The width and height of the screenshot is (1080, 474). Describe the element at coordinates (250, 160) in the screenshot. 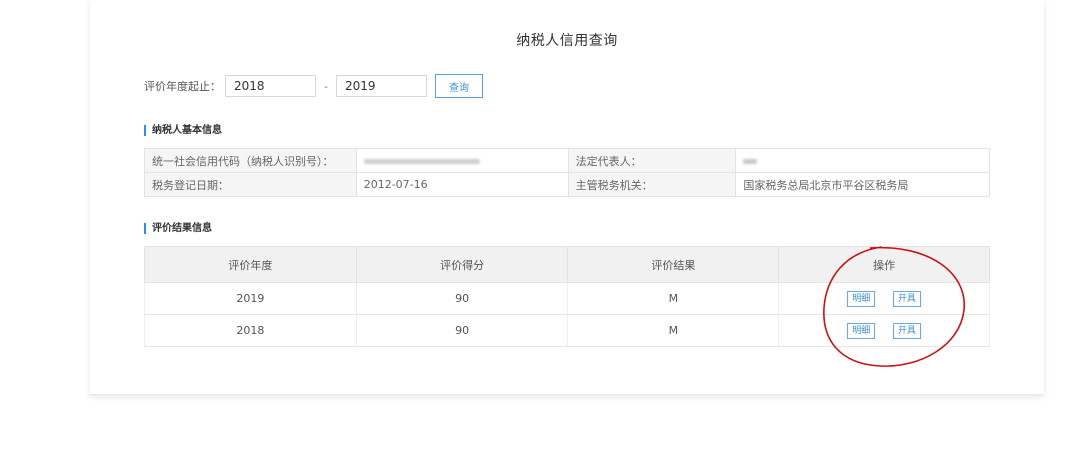

I see `credit-code-label: 统一社会信用代码（纳税人识别号）：` at that location.